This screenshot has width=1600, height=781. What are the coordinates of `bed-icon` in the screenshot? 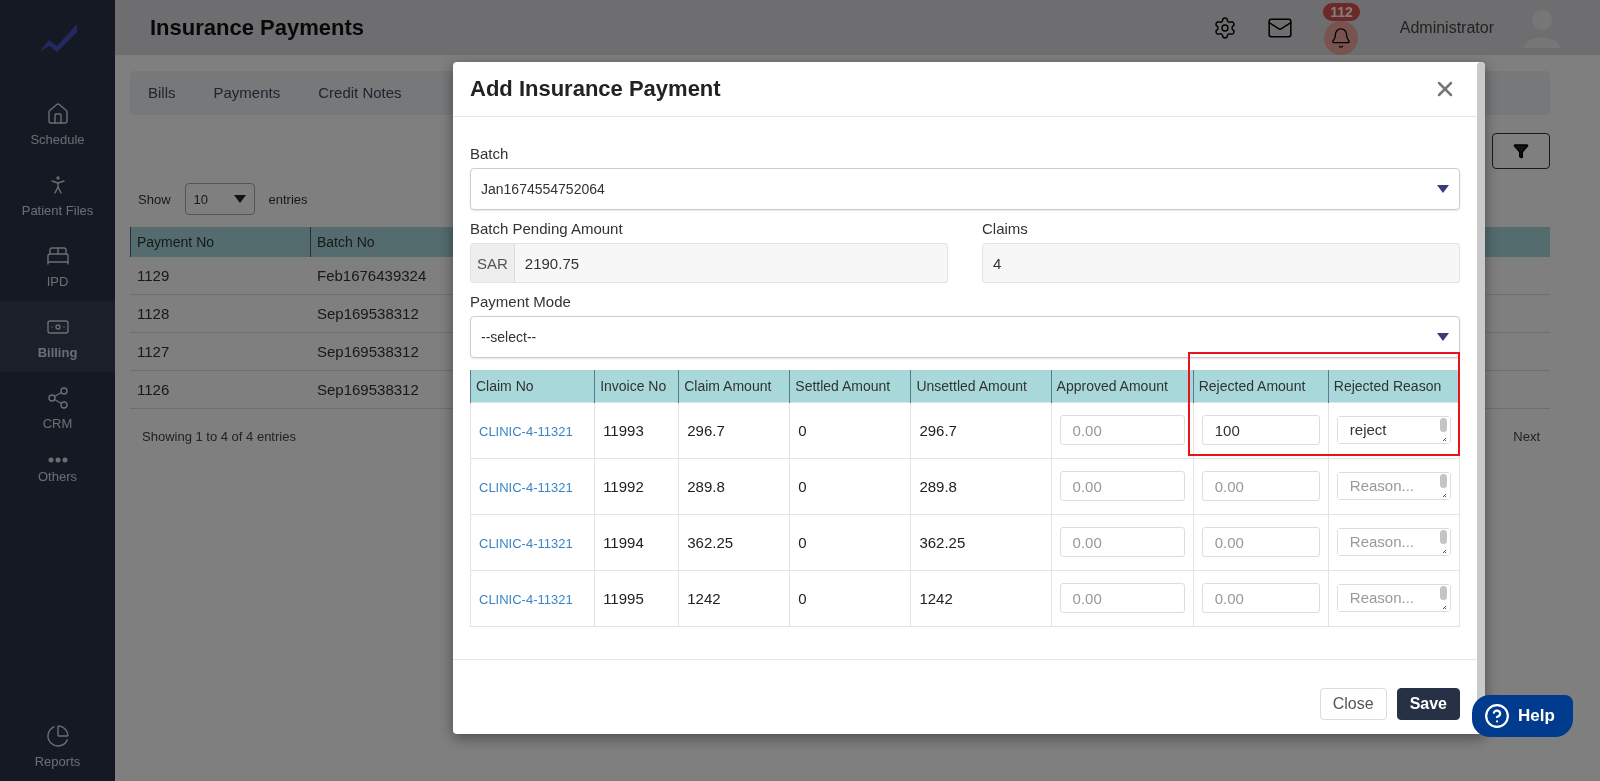 It's located at (57, 256).